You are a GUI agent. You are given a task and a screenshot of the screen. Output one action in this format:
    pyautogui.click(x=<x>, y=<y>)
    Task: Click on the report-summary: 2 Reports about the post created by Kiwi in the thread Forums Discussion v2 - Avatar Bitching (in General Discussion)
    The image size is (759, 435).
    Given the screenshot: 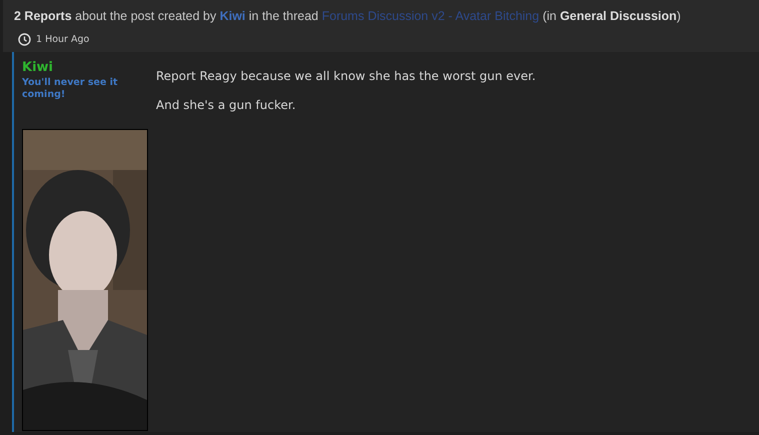 What is the action you would take?
    pyautogui.click(x=348, y=16)
    